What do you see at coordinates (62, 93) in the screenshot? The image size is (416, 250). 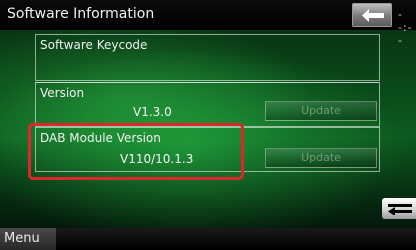 I see `version-label: Version` at bounding box center [62, 93].